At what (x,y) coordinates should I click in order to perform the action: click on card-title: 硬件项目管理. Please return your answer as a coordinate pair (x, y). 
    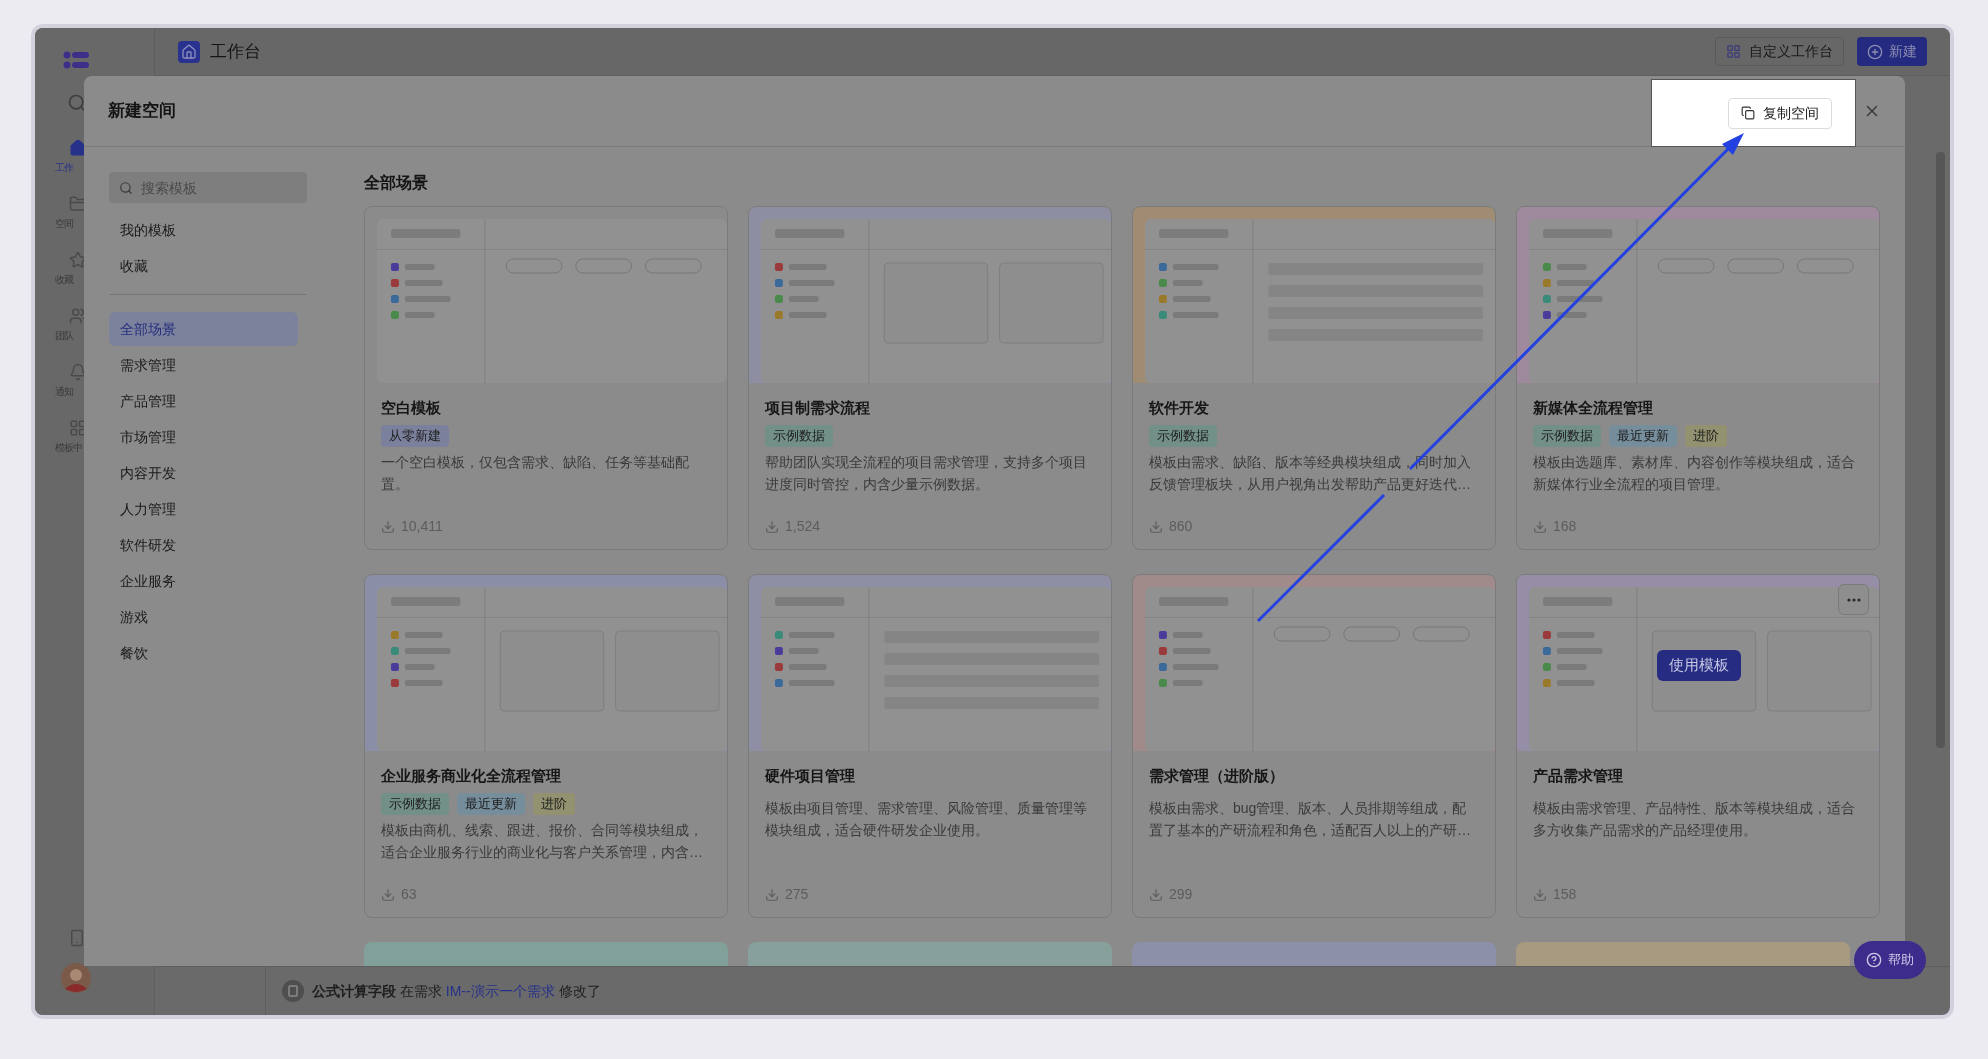
    Looking at the image, I should click on (810, 776).